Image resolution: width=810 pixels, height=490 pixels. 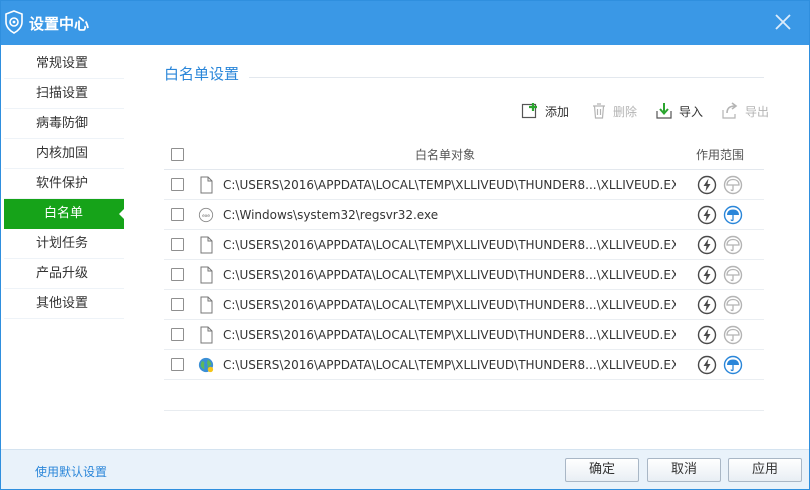 What do you see at coordinates (444, 155) in the screenshot?
I see `column-header-object: 白名单对象` at bounding box center [444, 155].